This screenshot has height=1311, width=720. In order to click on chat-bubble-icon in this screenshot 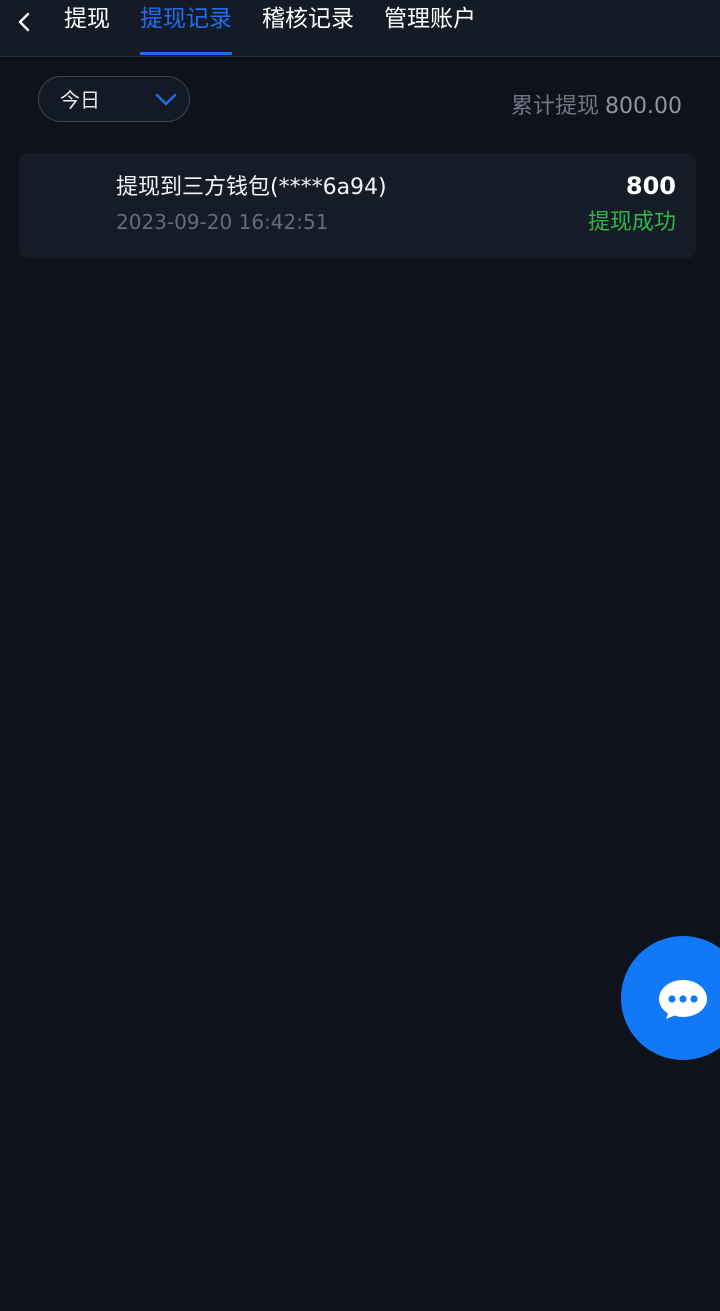, I will do `click(683, 999)`.